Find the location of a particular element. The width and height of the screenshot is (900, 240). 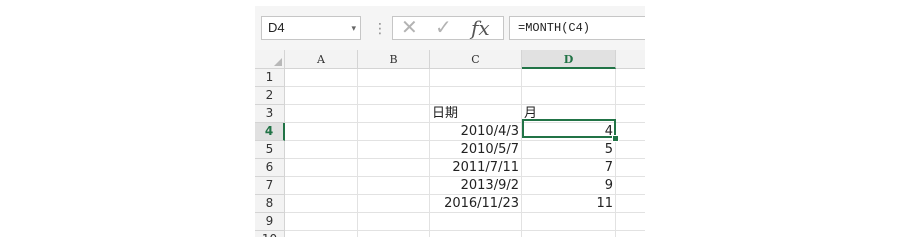

cell-b4 is located at coordinates (394, 132).